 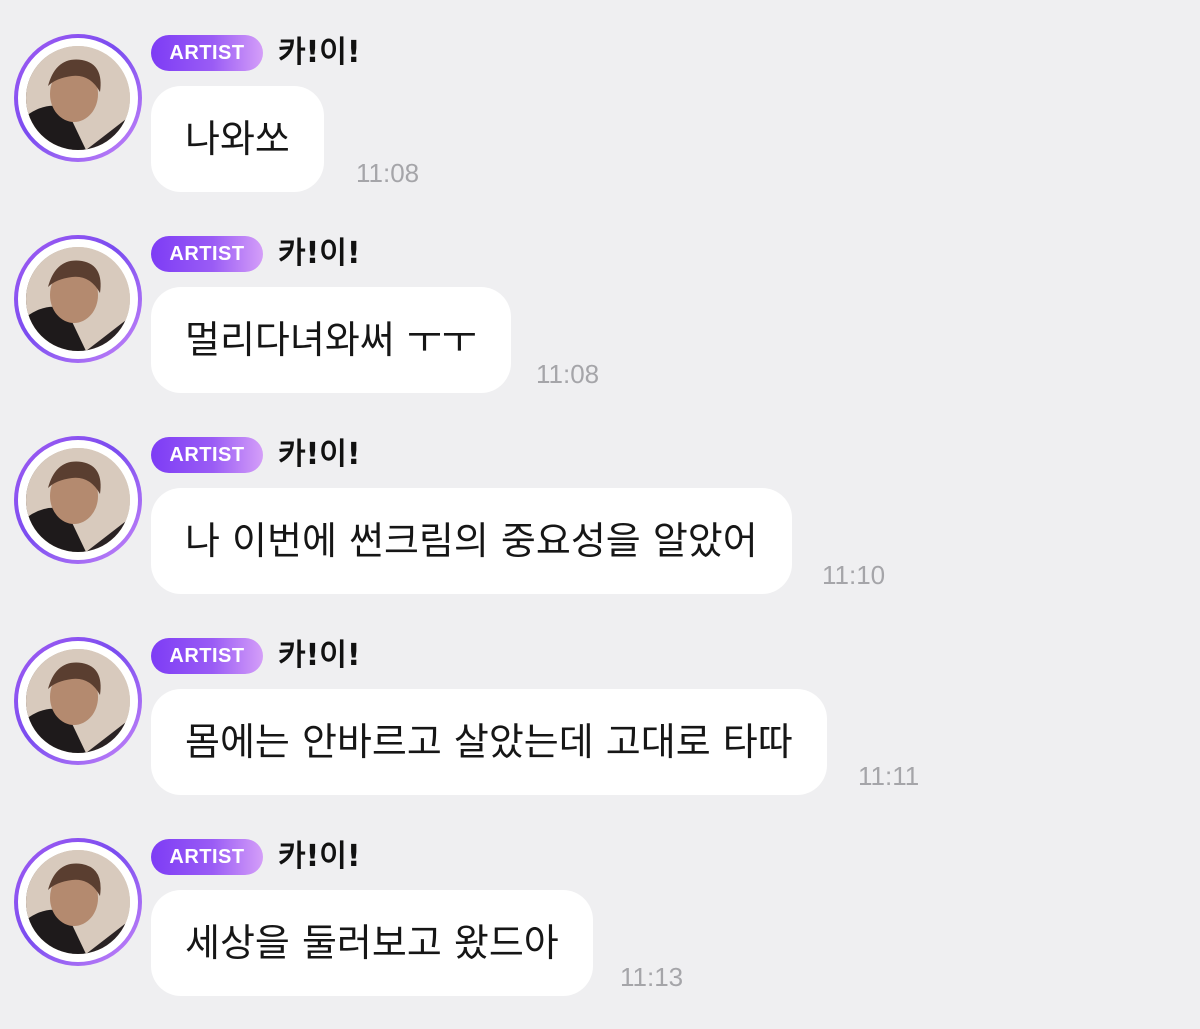 I want to click on message-bubble: 몸에는 안바르고 살았는데 고대로 타따, so click(x=489, y=742).